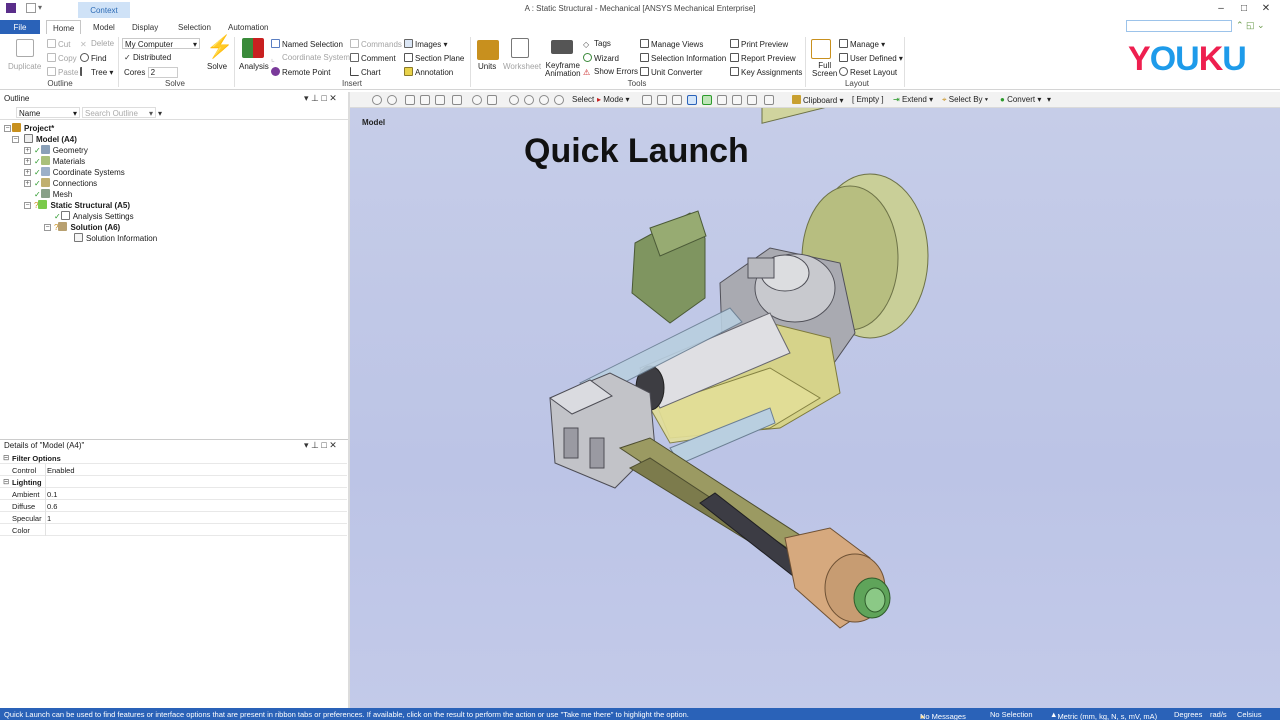 This screenshot has width=1280, height=720. What do you see at coordinates (173, 494) in the screenshot?
I see `details-row-ambient: Ambient 0.1` at bounding box center [173, 494].